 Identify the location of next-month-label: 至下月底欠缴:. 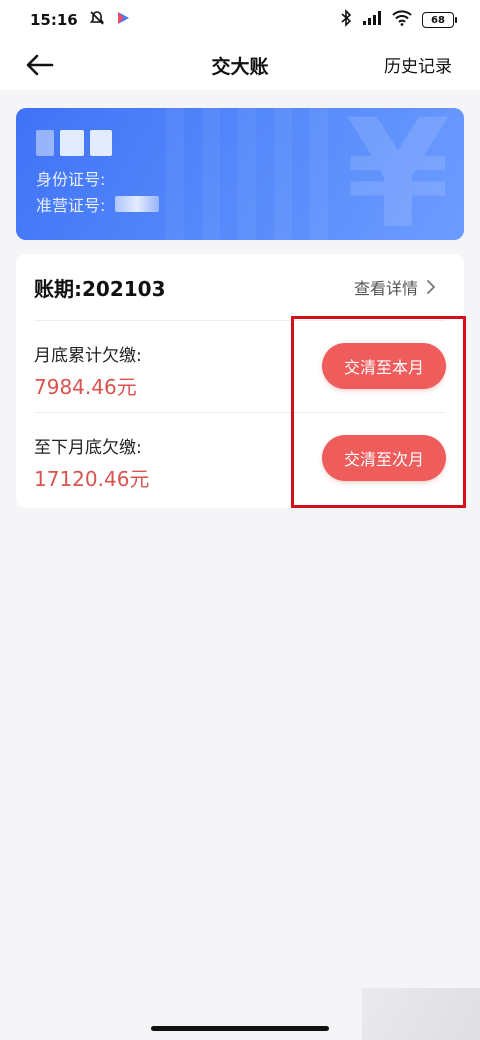
(88, 448).